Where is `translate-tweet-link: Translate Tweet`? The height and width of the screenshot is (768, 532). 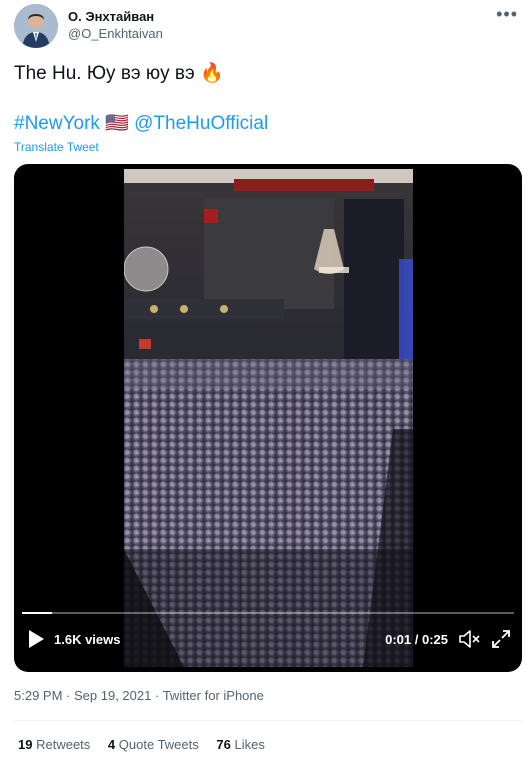 translate-tweet-link: Translate Tweet is located at coordinates (56, 147).